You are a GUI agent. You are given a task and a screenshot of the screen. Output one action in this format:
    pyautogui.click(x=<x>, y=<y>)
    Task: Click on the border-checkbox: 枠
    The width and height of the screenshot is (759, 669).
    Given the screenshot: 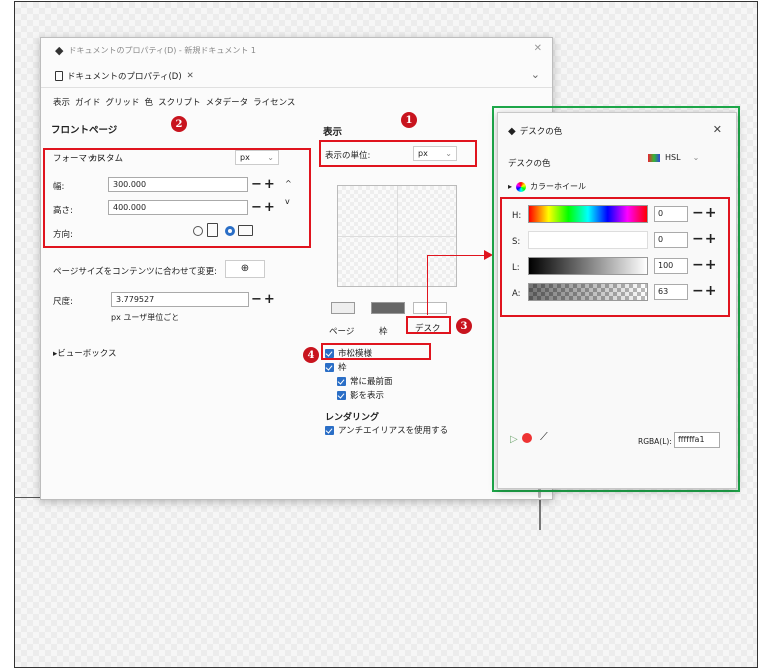 What is the action you would take?
    pyautogui.click(x=336, y=367)
    